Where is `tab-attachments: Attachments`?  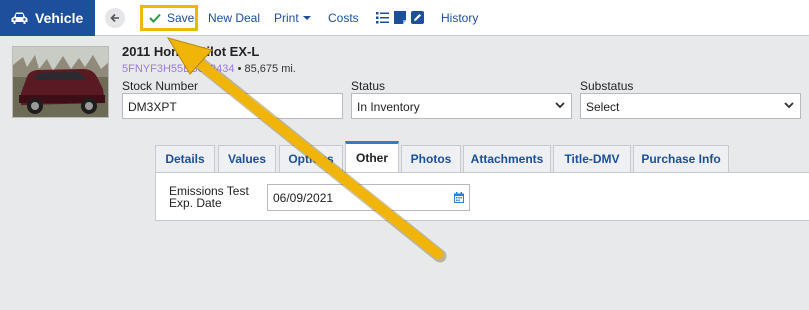 tab-attachments: Attachments is located at coordinates (507, 158).